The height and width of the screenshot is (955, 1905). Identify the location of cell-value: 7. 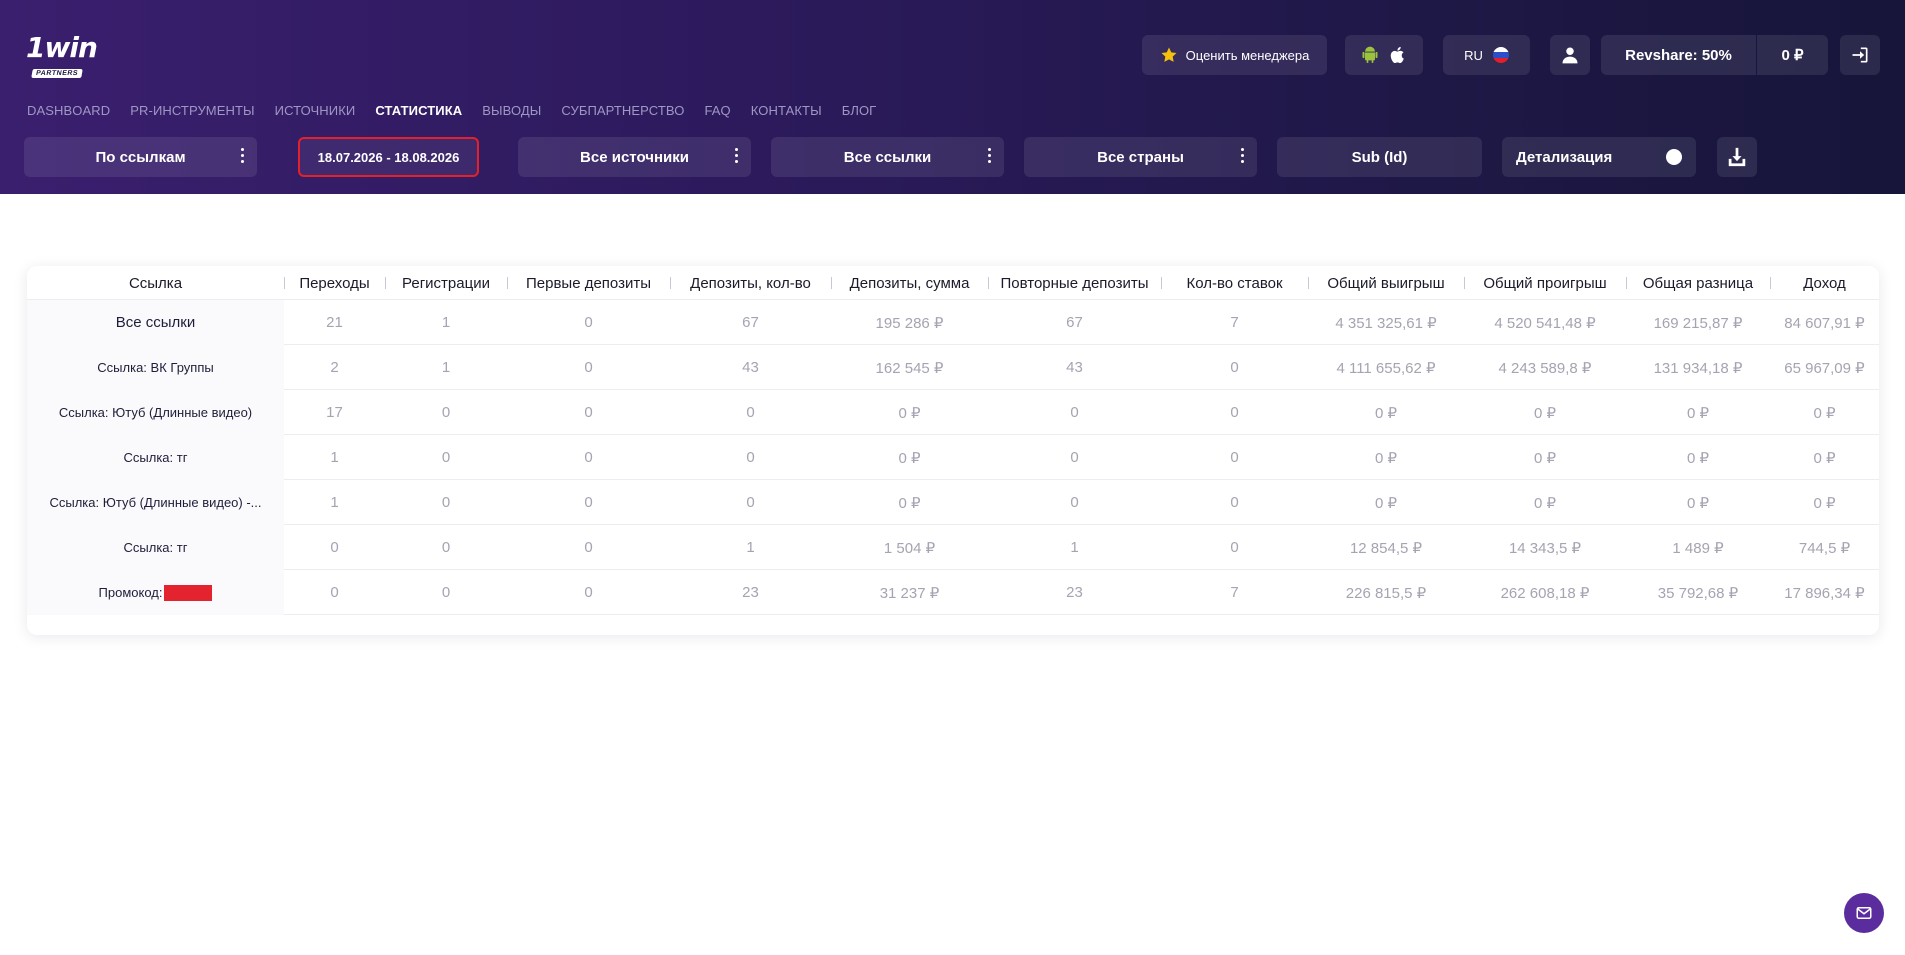
(1234, 592).